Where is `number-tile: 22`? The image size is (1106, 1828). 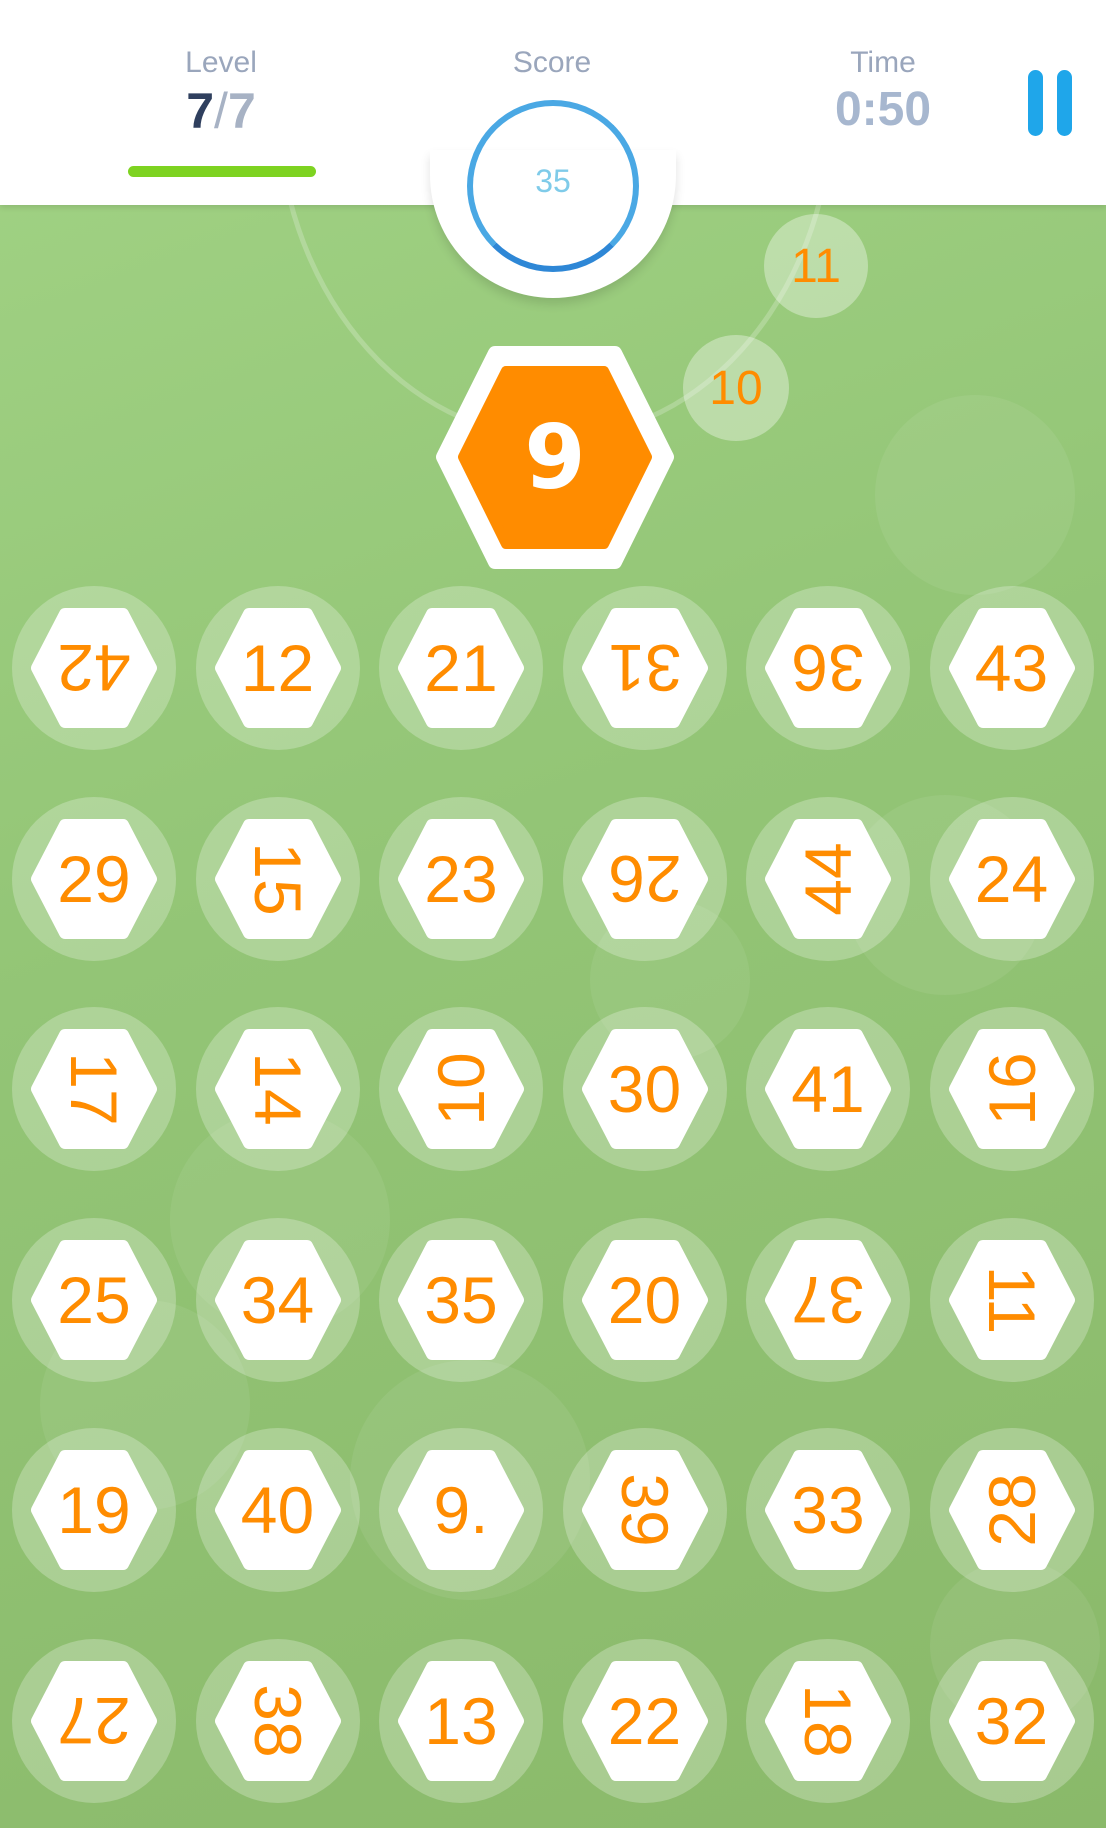
number-tile: 22 is located at coordinates (644, 1720).